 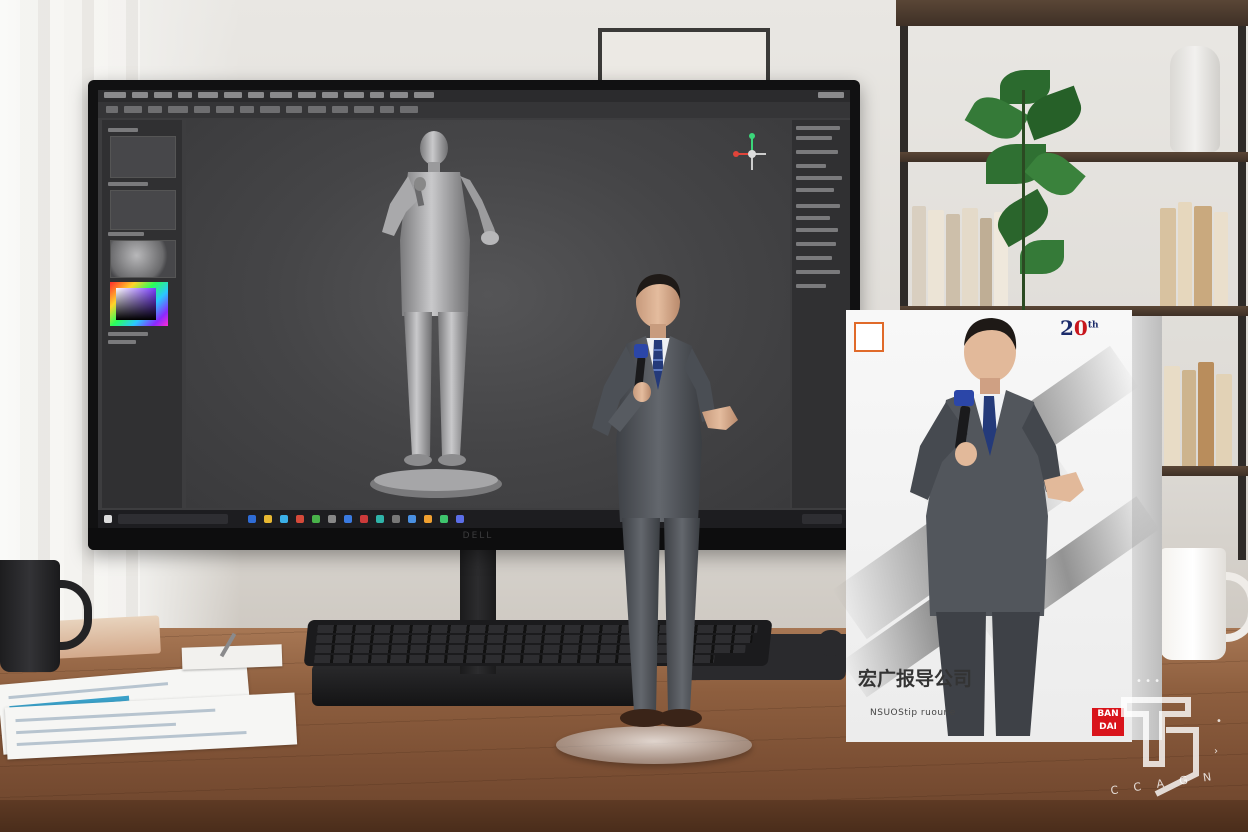 I want to click on monitor-brand-logo: DELL, so click(x=478, y=536).